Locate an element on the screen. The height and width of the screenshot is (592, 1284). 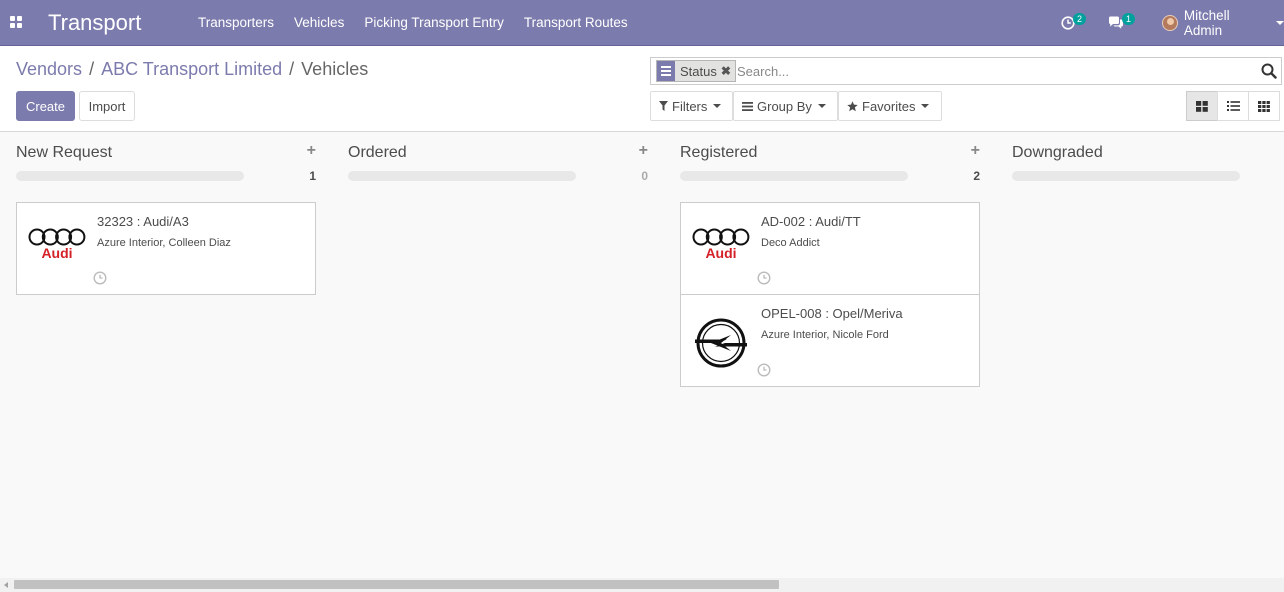
list-view-button is located at coordinates (1233, 106).